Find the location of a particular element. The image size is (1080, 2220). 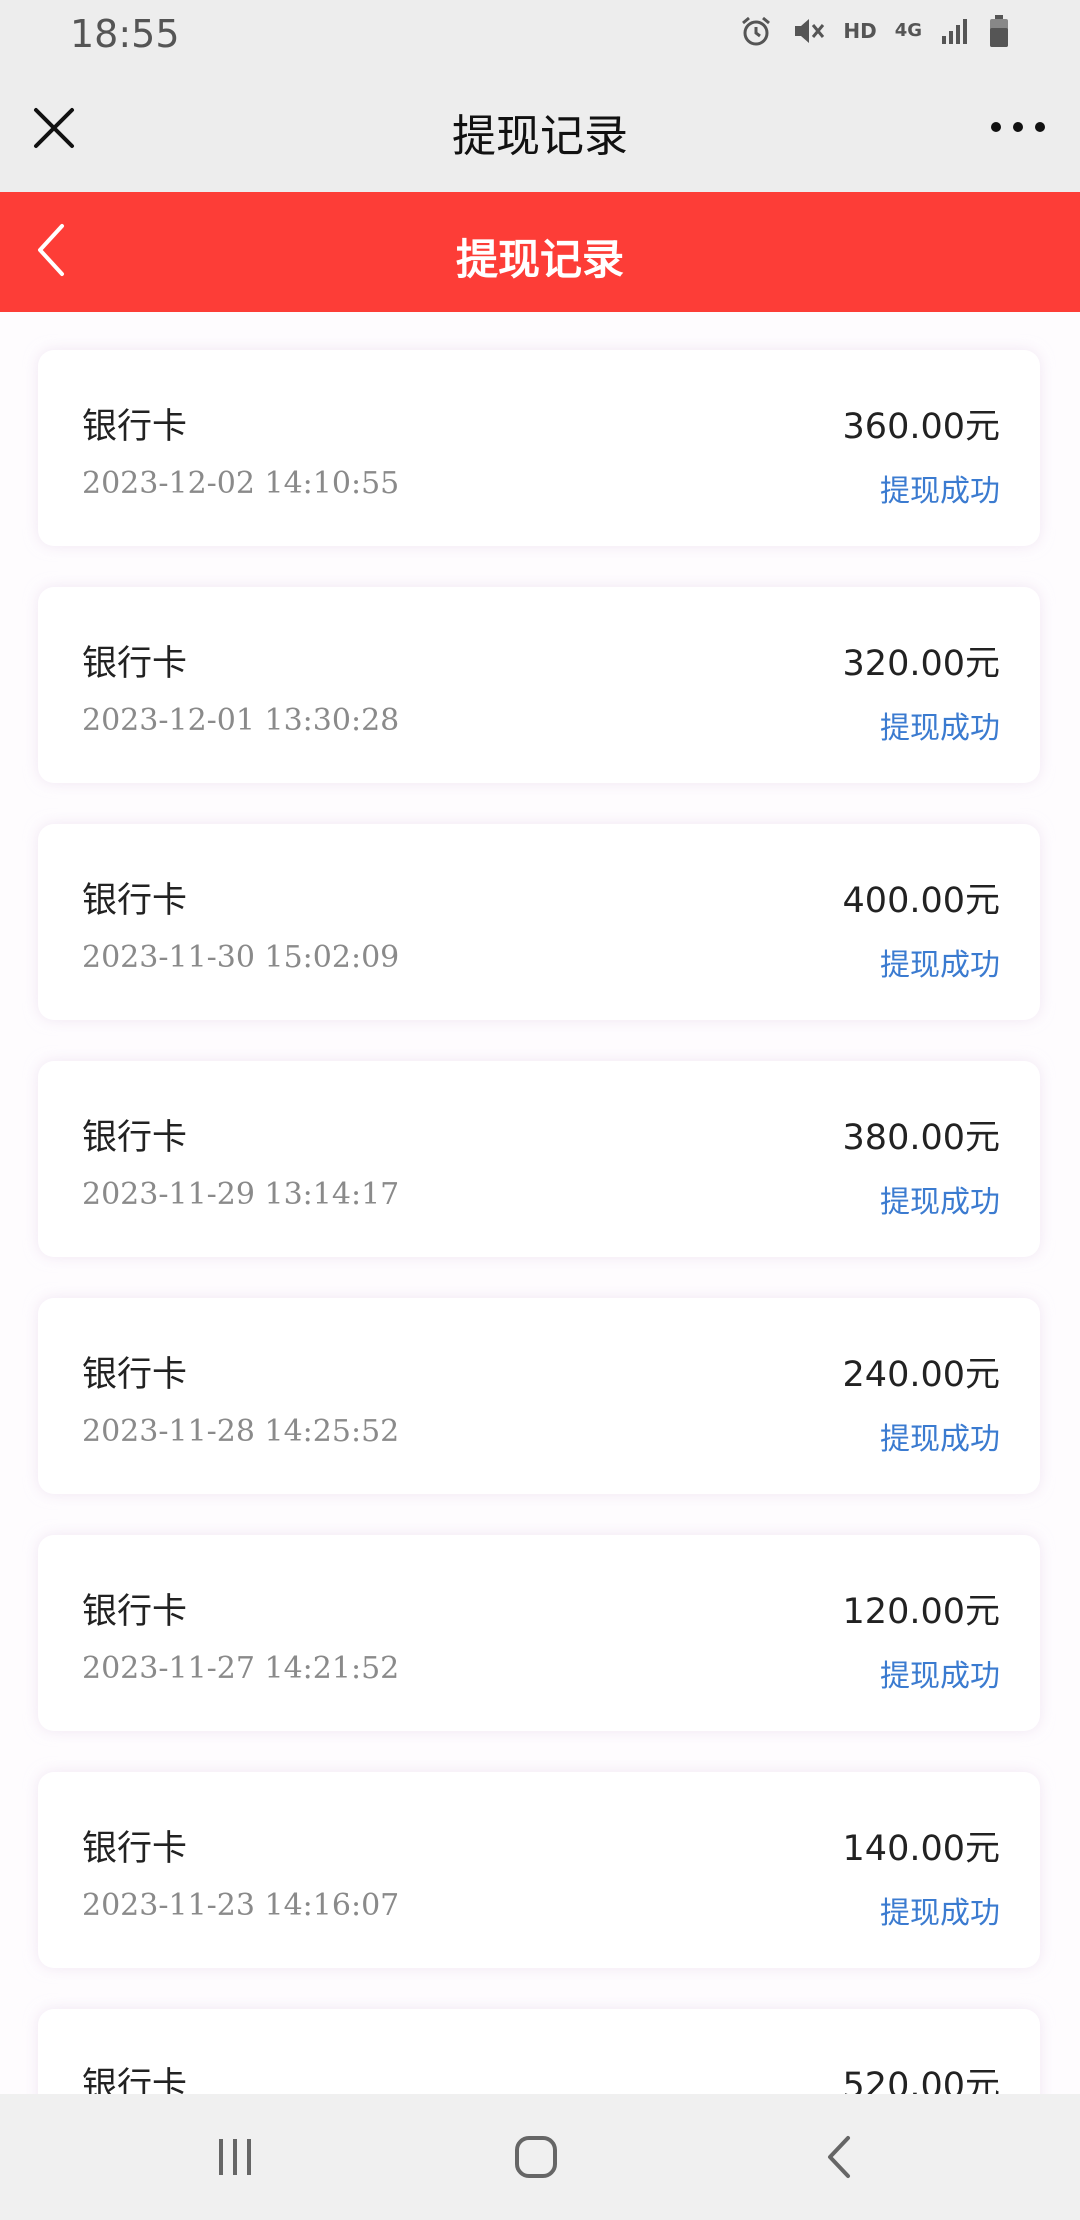

recents-button is located at coordinates (235, 2157).